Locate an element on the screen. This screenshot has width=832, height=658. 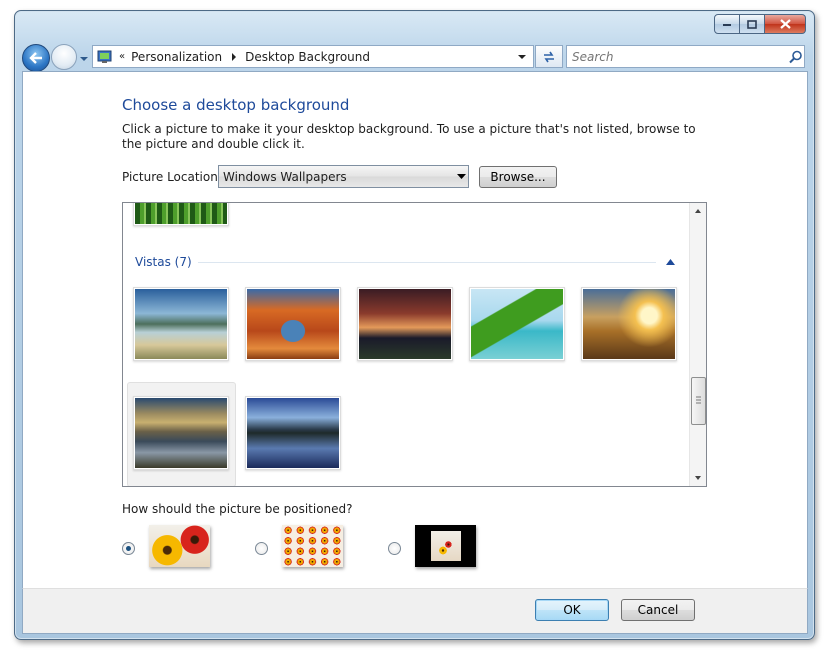
picture-location-dropdown: Windows Wallpapers is located at coordinates (343, 176).